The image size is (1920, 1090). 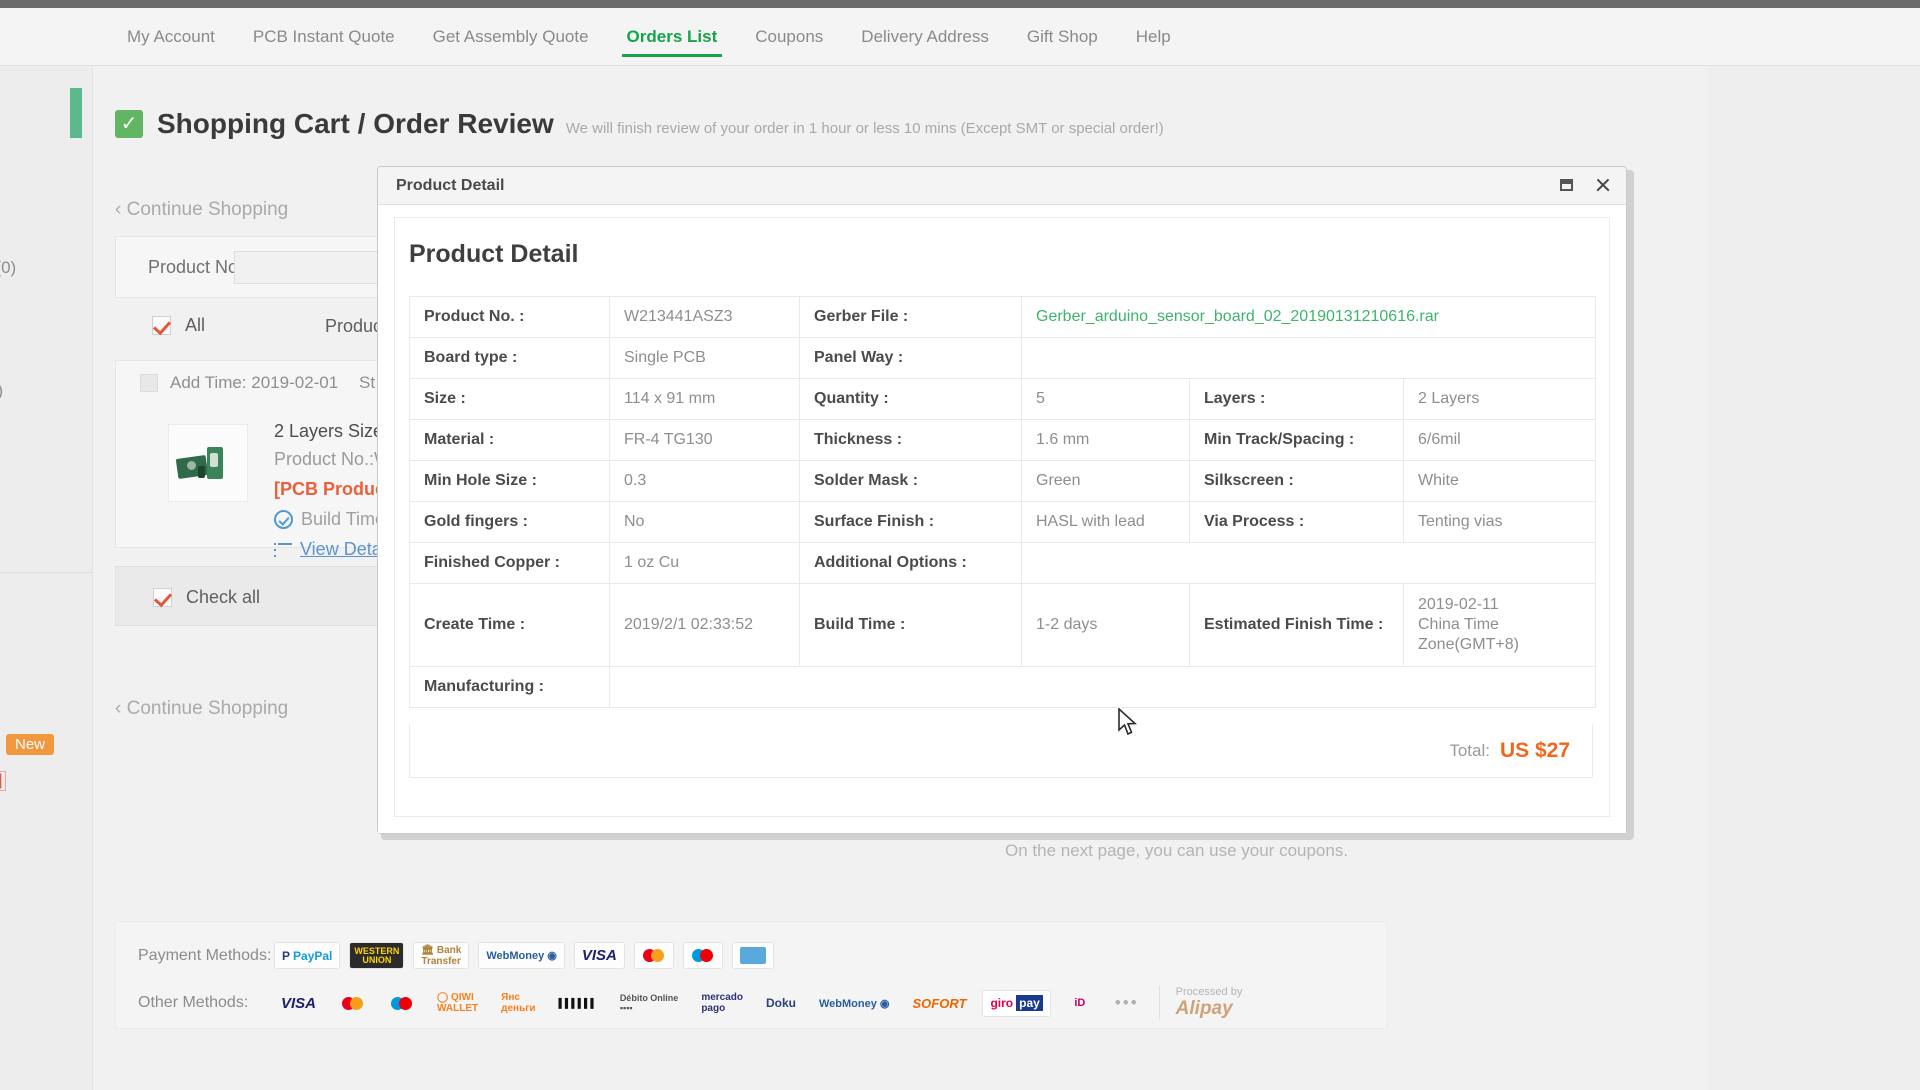 I want to click on visa-alt-icon: VISA, so click(x=298, y=1003).